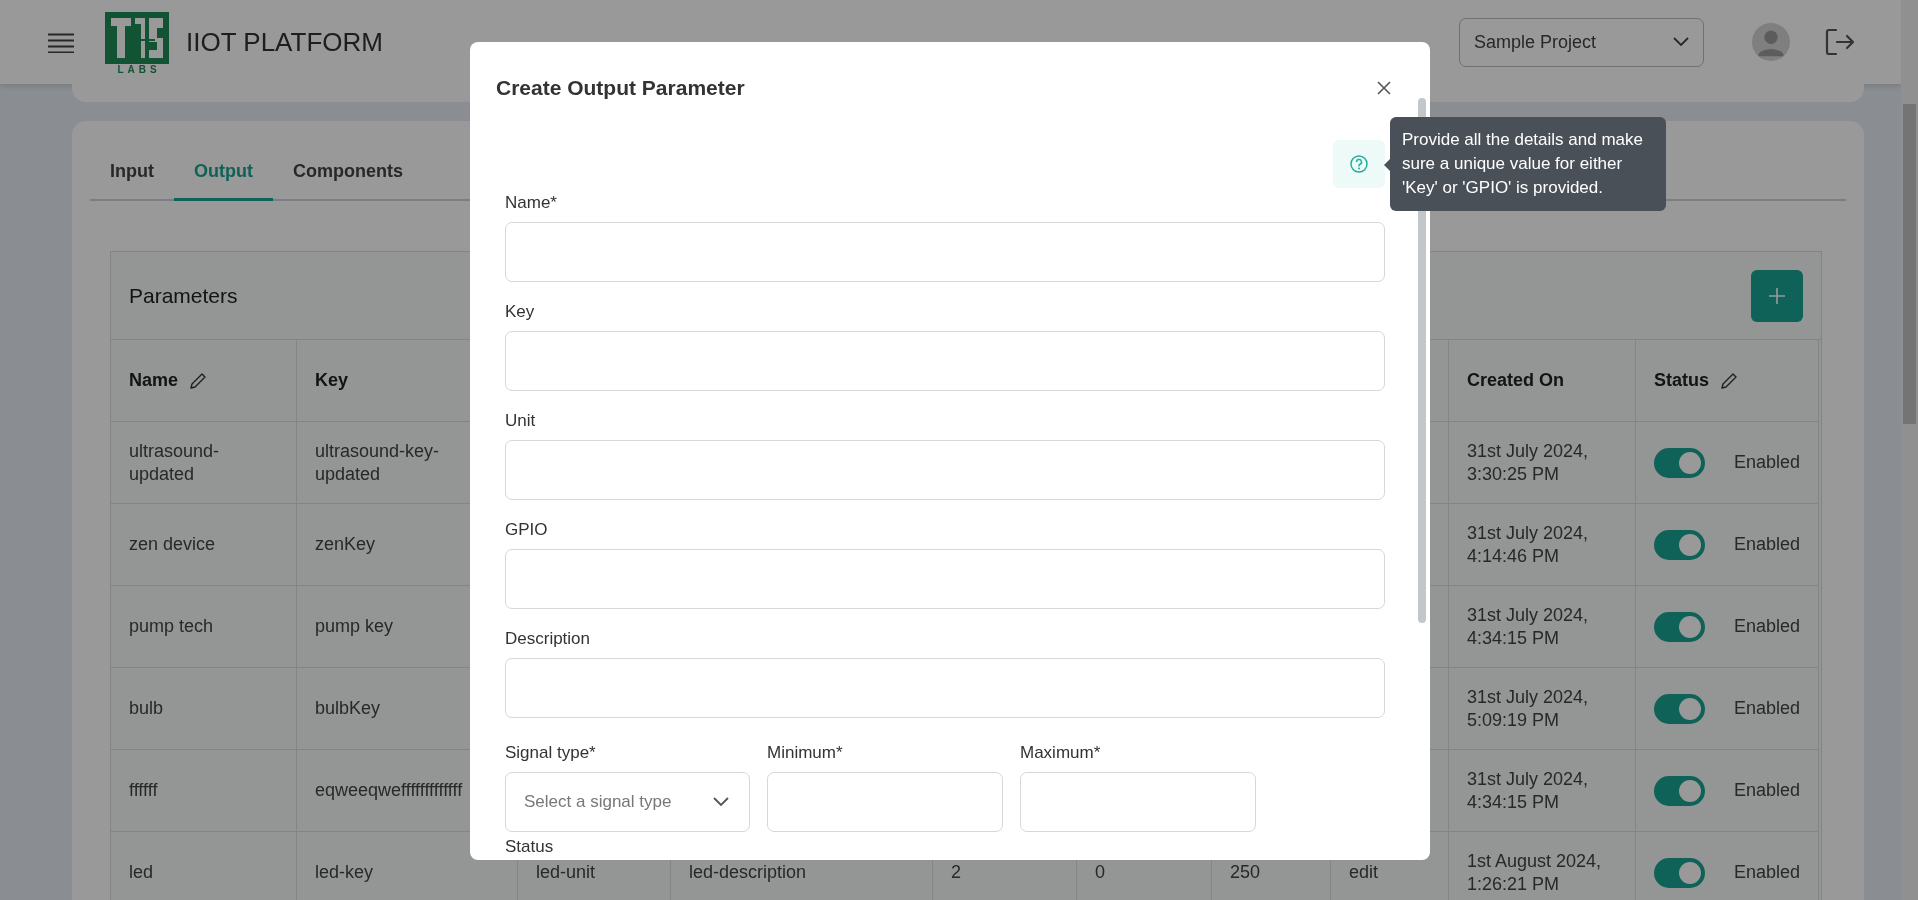 The height and width of the screenshot is (900, 1918). I want to click on panel-title: Parameters, so click(183, 295).